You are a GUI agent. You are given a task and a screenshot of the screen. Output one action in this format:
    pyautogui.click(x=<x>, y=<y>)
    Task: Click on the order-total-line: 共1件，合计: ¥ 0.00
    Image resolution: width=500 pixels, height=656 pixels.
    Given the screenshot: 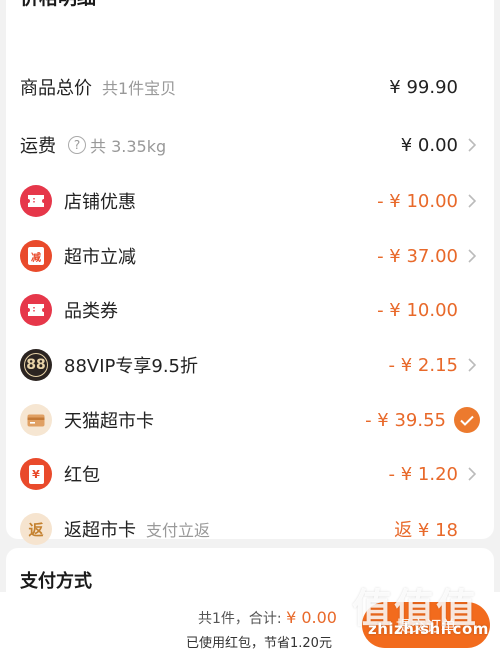 What is the action you would take?
    pyautogui.click(x=267, y=618)
    